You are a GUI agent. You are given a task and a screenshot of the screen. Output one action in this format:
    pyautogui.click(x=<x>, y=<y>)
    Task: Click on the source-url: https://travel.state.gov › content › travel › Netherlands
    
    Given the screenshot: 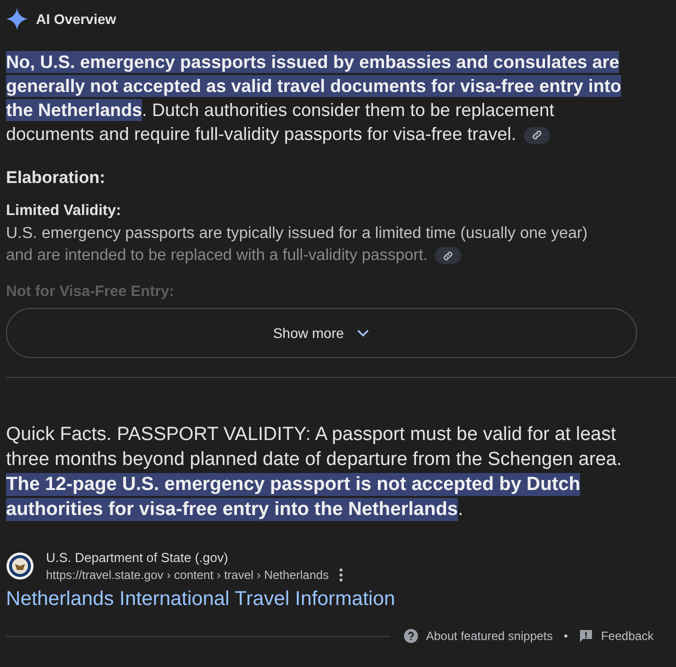 What is the action you would take?
    pyautogui.click(x=187, y=575)
    